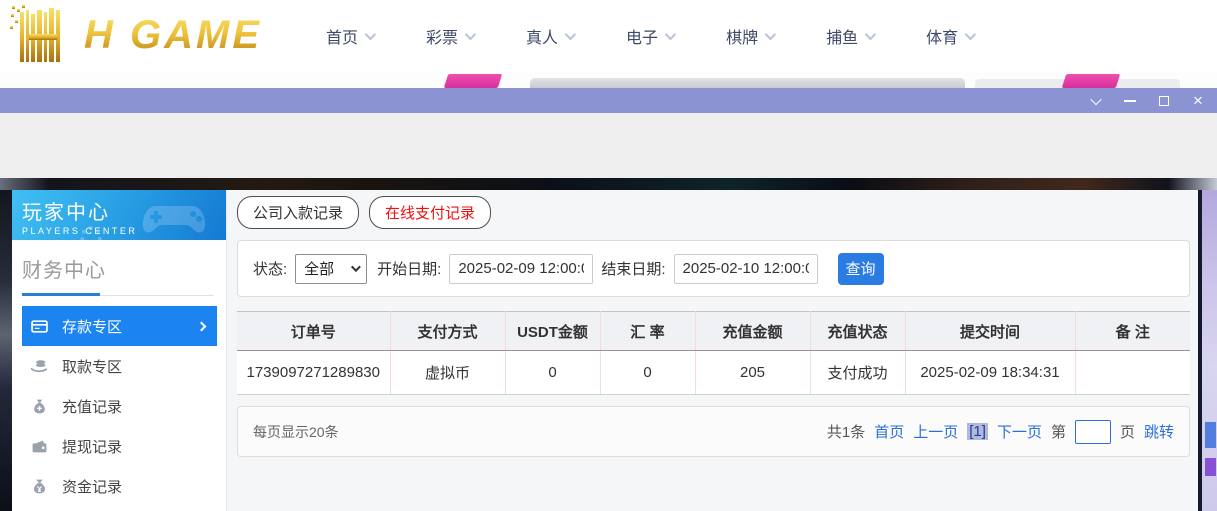 The width and height of the screenshot is (1217, 511). What do you see at coordinates (633, 269) in the screenshot?
I see `end-date-label: 结束日期:` at bounding box center [633, 269].